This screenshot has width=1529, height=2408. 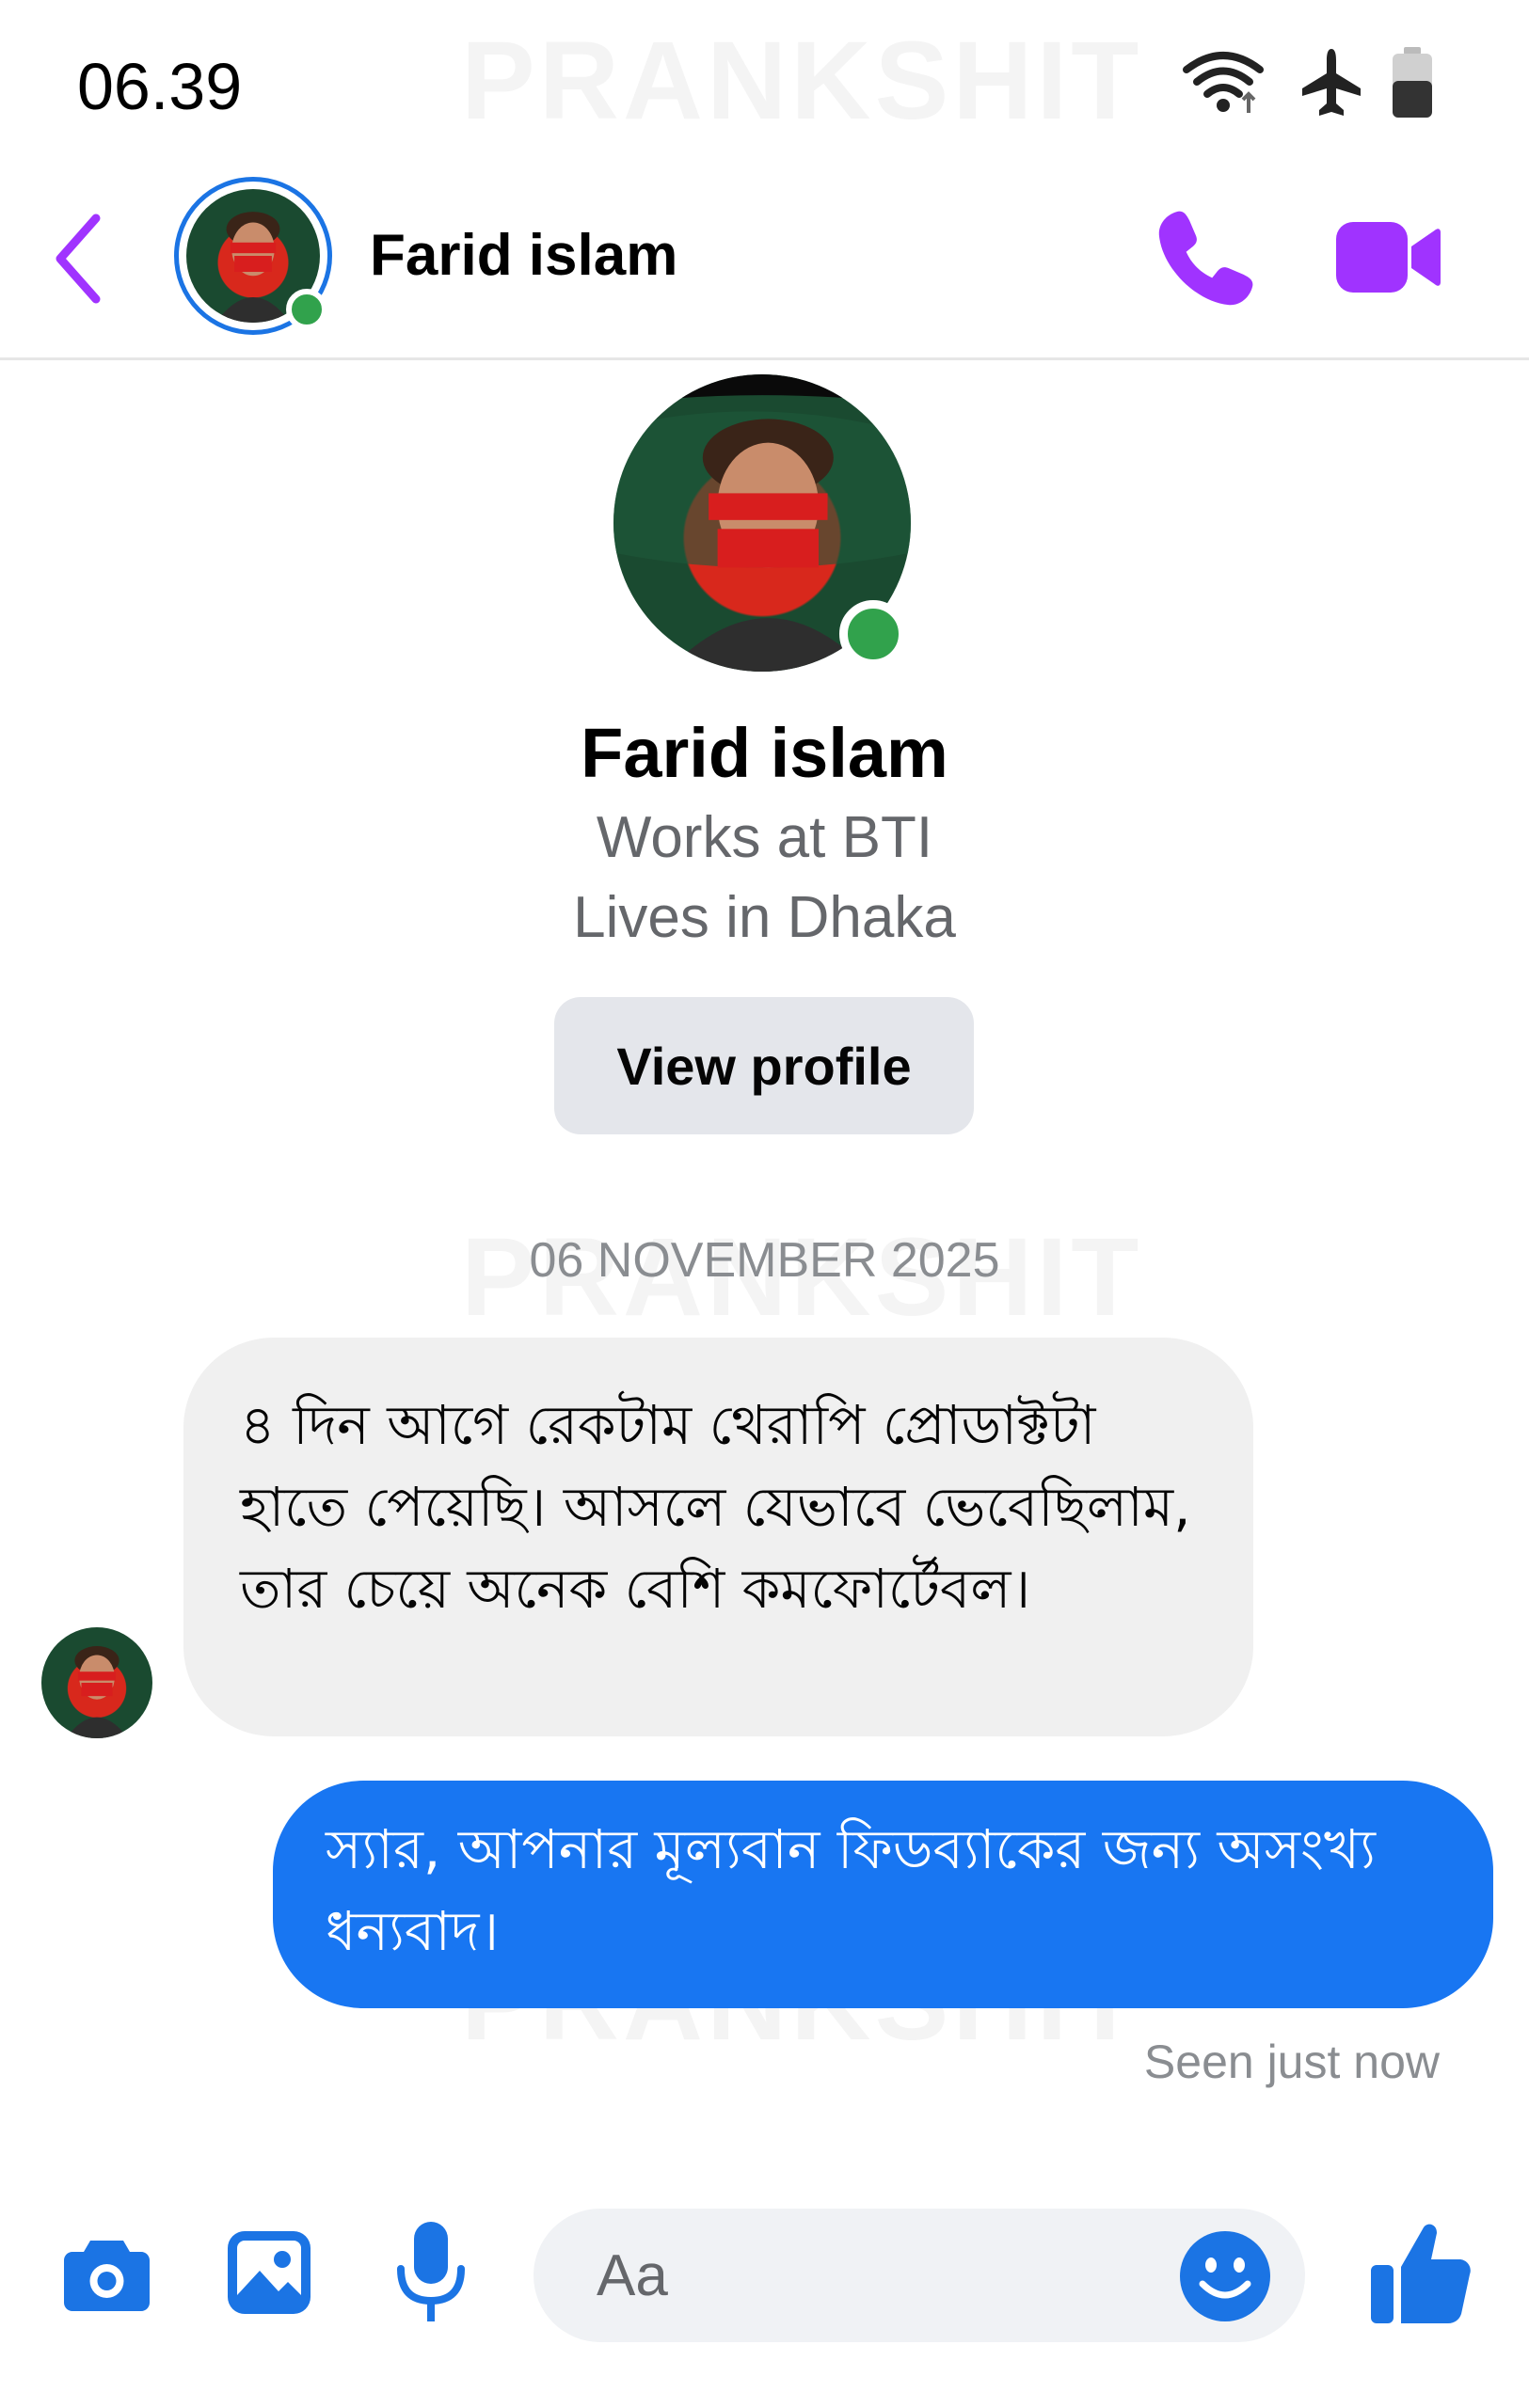 I want to click on video-camera-icon, so click(x=1388, y=257).